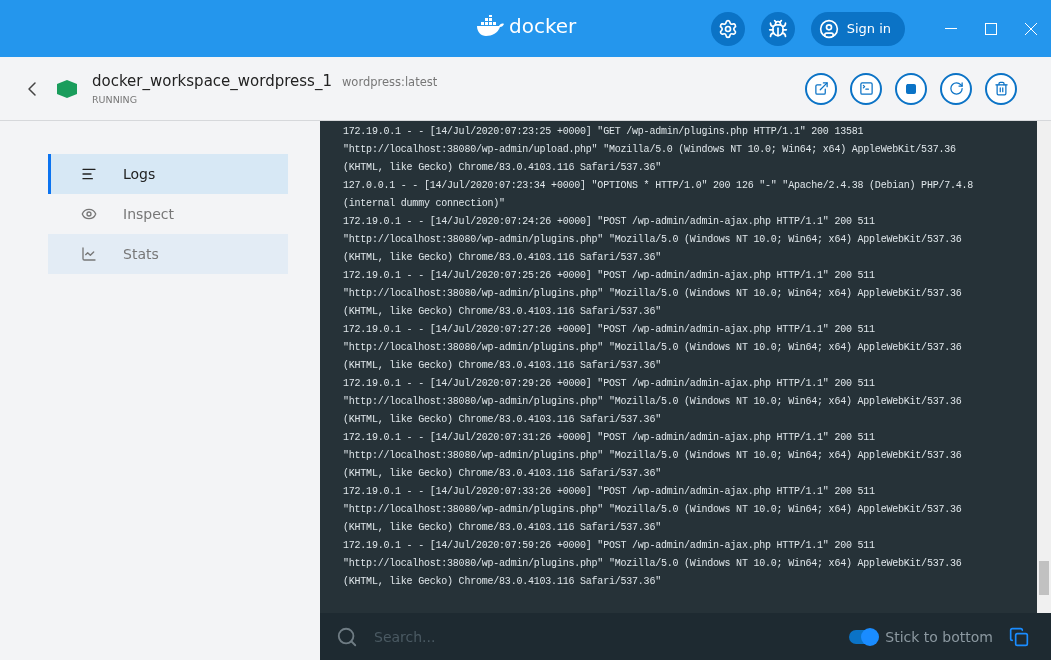 The image size is (1051, 660). Describe the element at coordinates (1019, 636) in the screenshot. I see `copy-icon` at that location.